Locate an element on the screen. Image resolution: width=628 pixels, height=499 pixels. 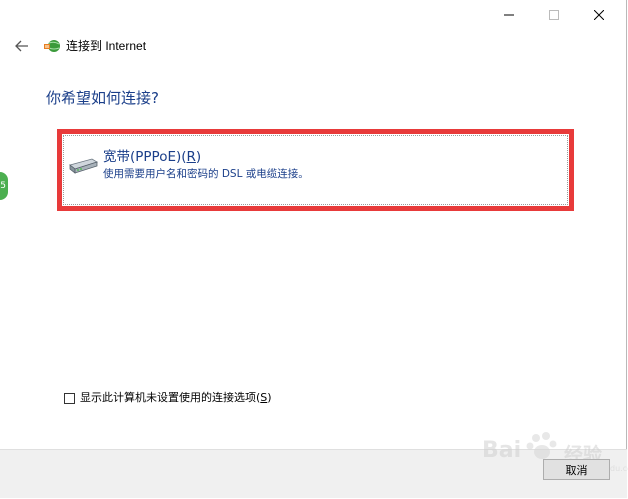
maximize-icon is located at coordinates (554, 15).